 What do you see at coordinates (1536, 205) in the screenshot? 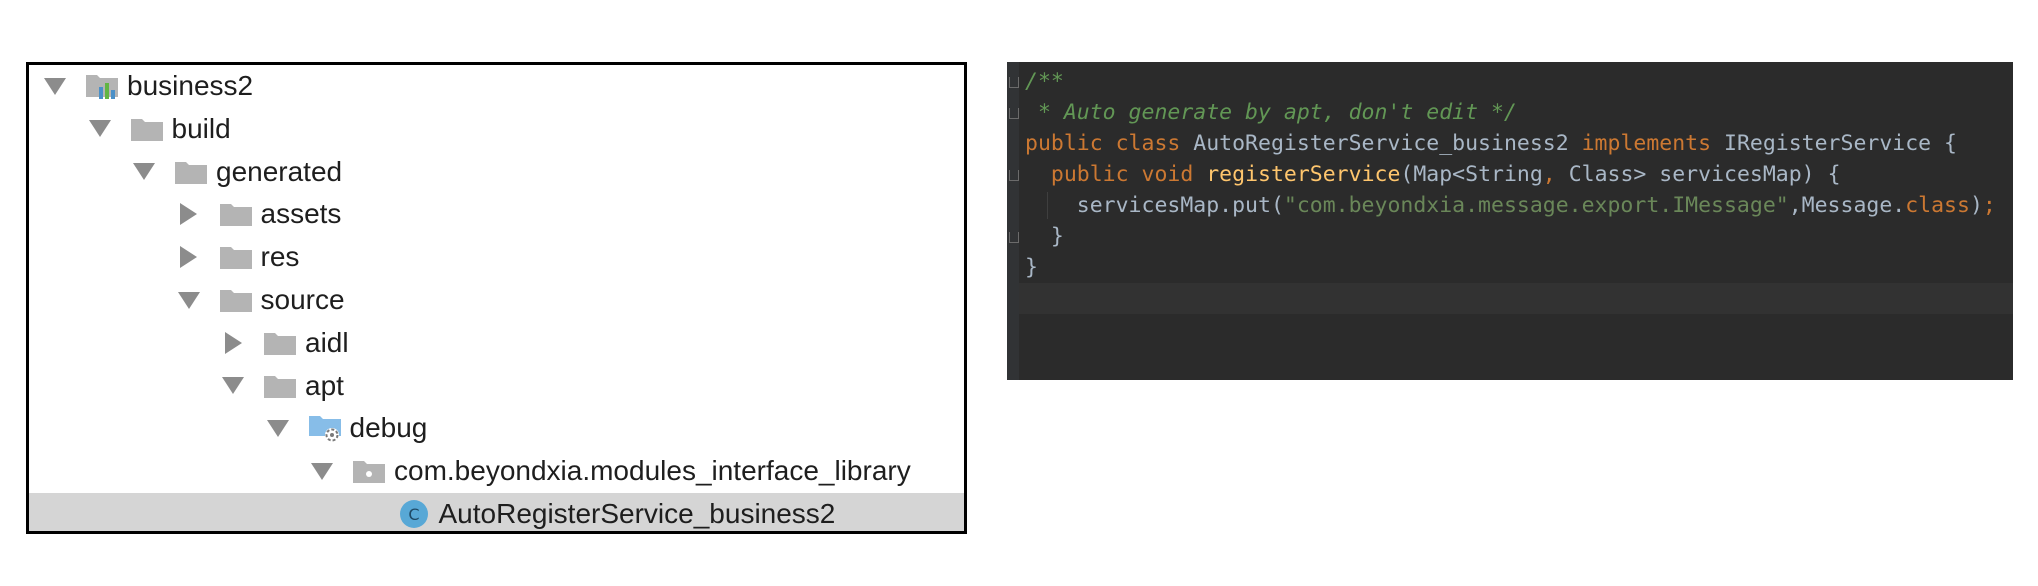
I see `code-token: "com.beyondxia.message.export.IMessage"` at bounding box center [1536, 205].